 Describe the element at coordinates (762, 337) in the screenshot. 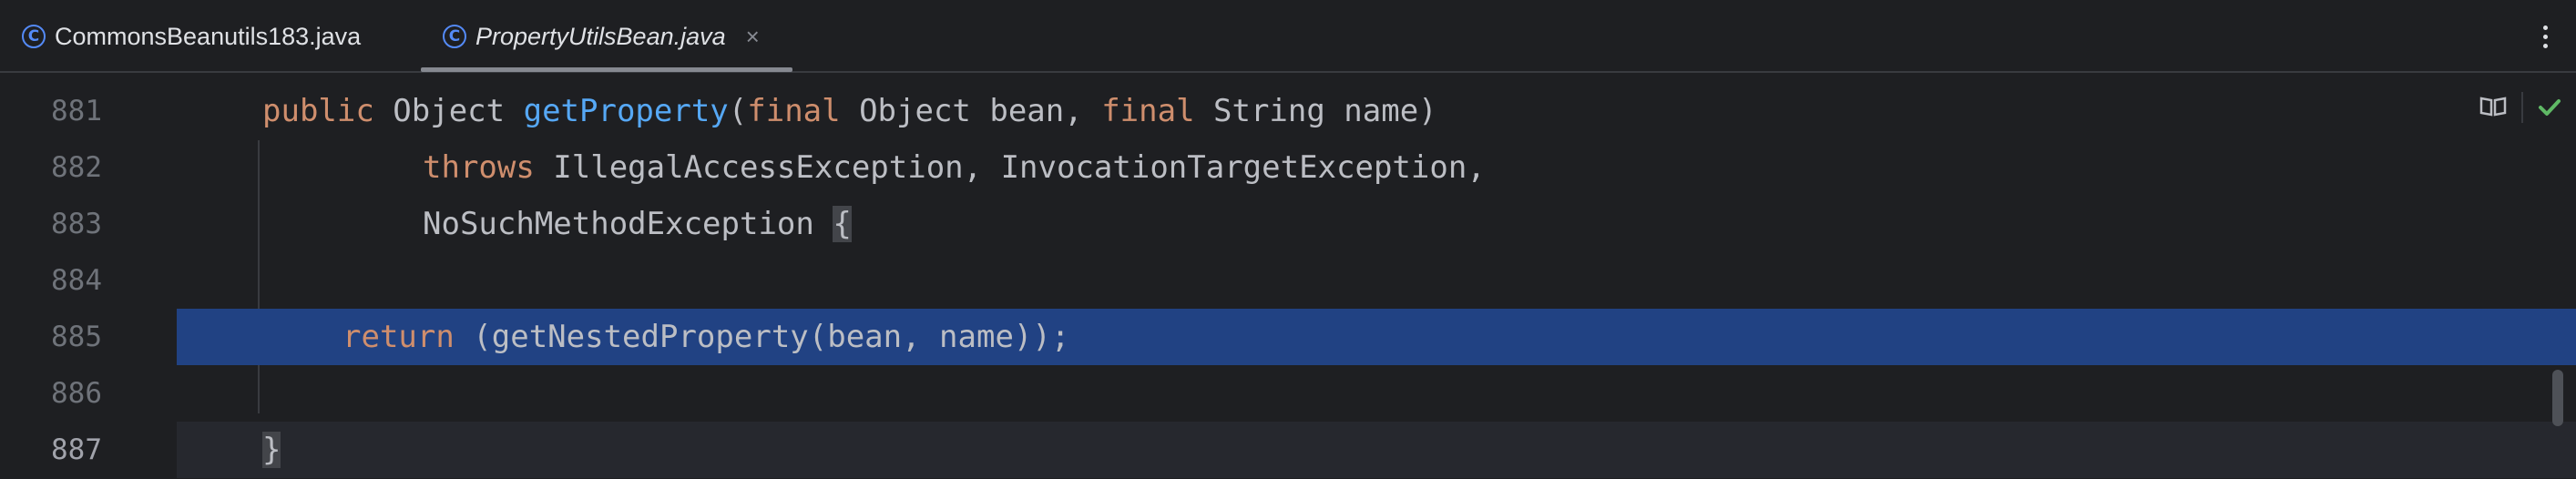

I see `expression: (getNestedProperty(bean, name));` at that location.